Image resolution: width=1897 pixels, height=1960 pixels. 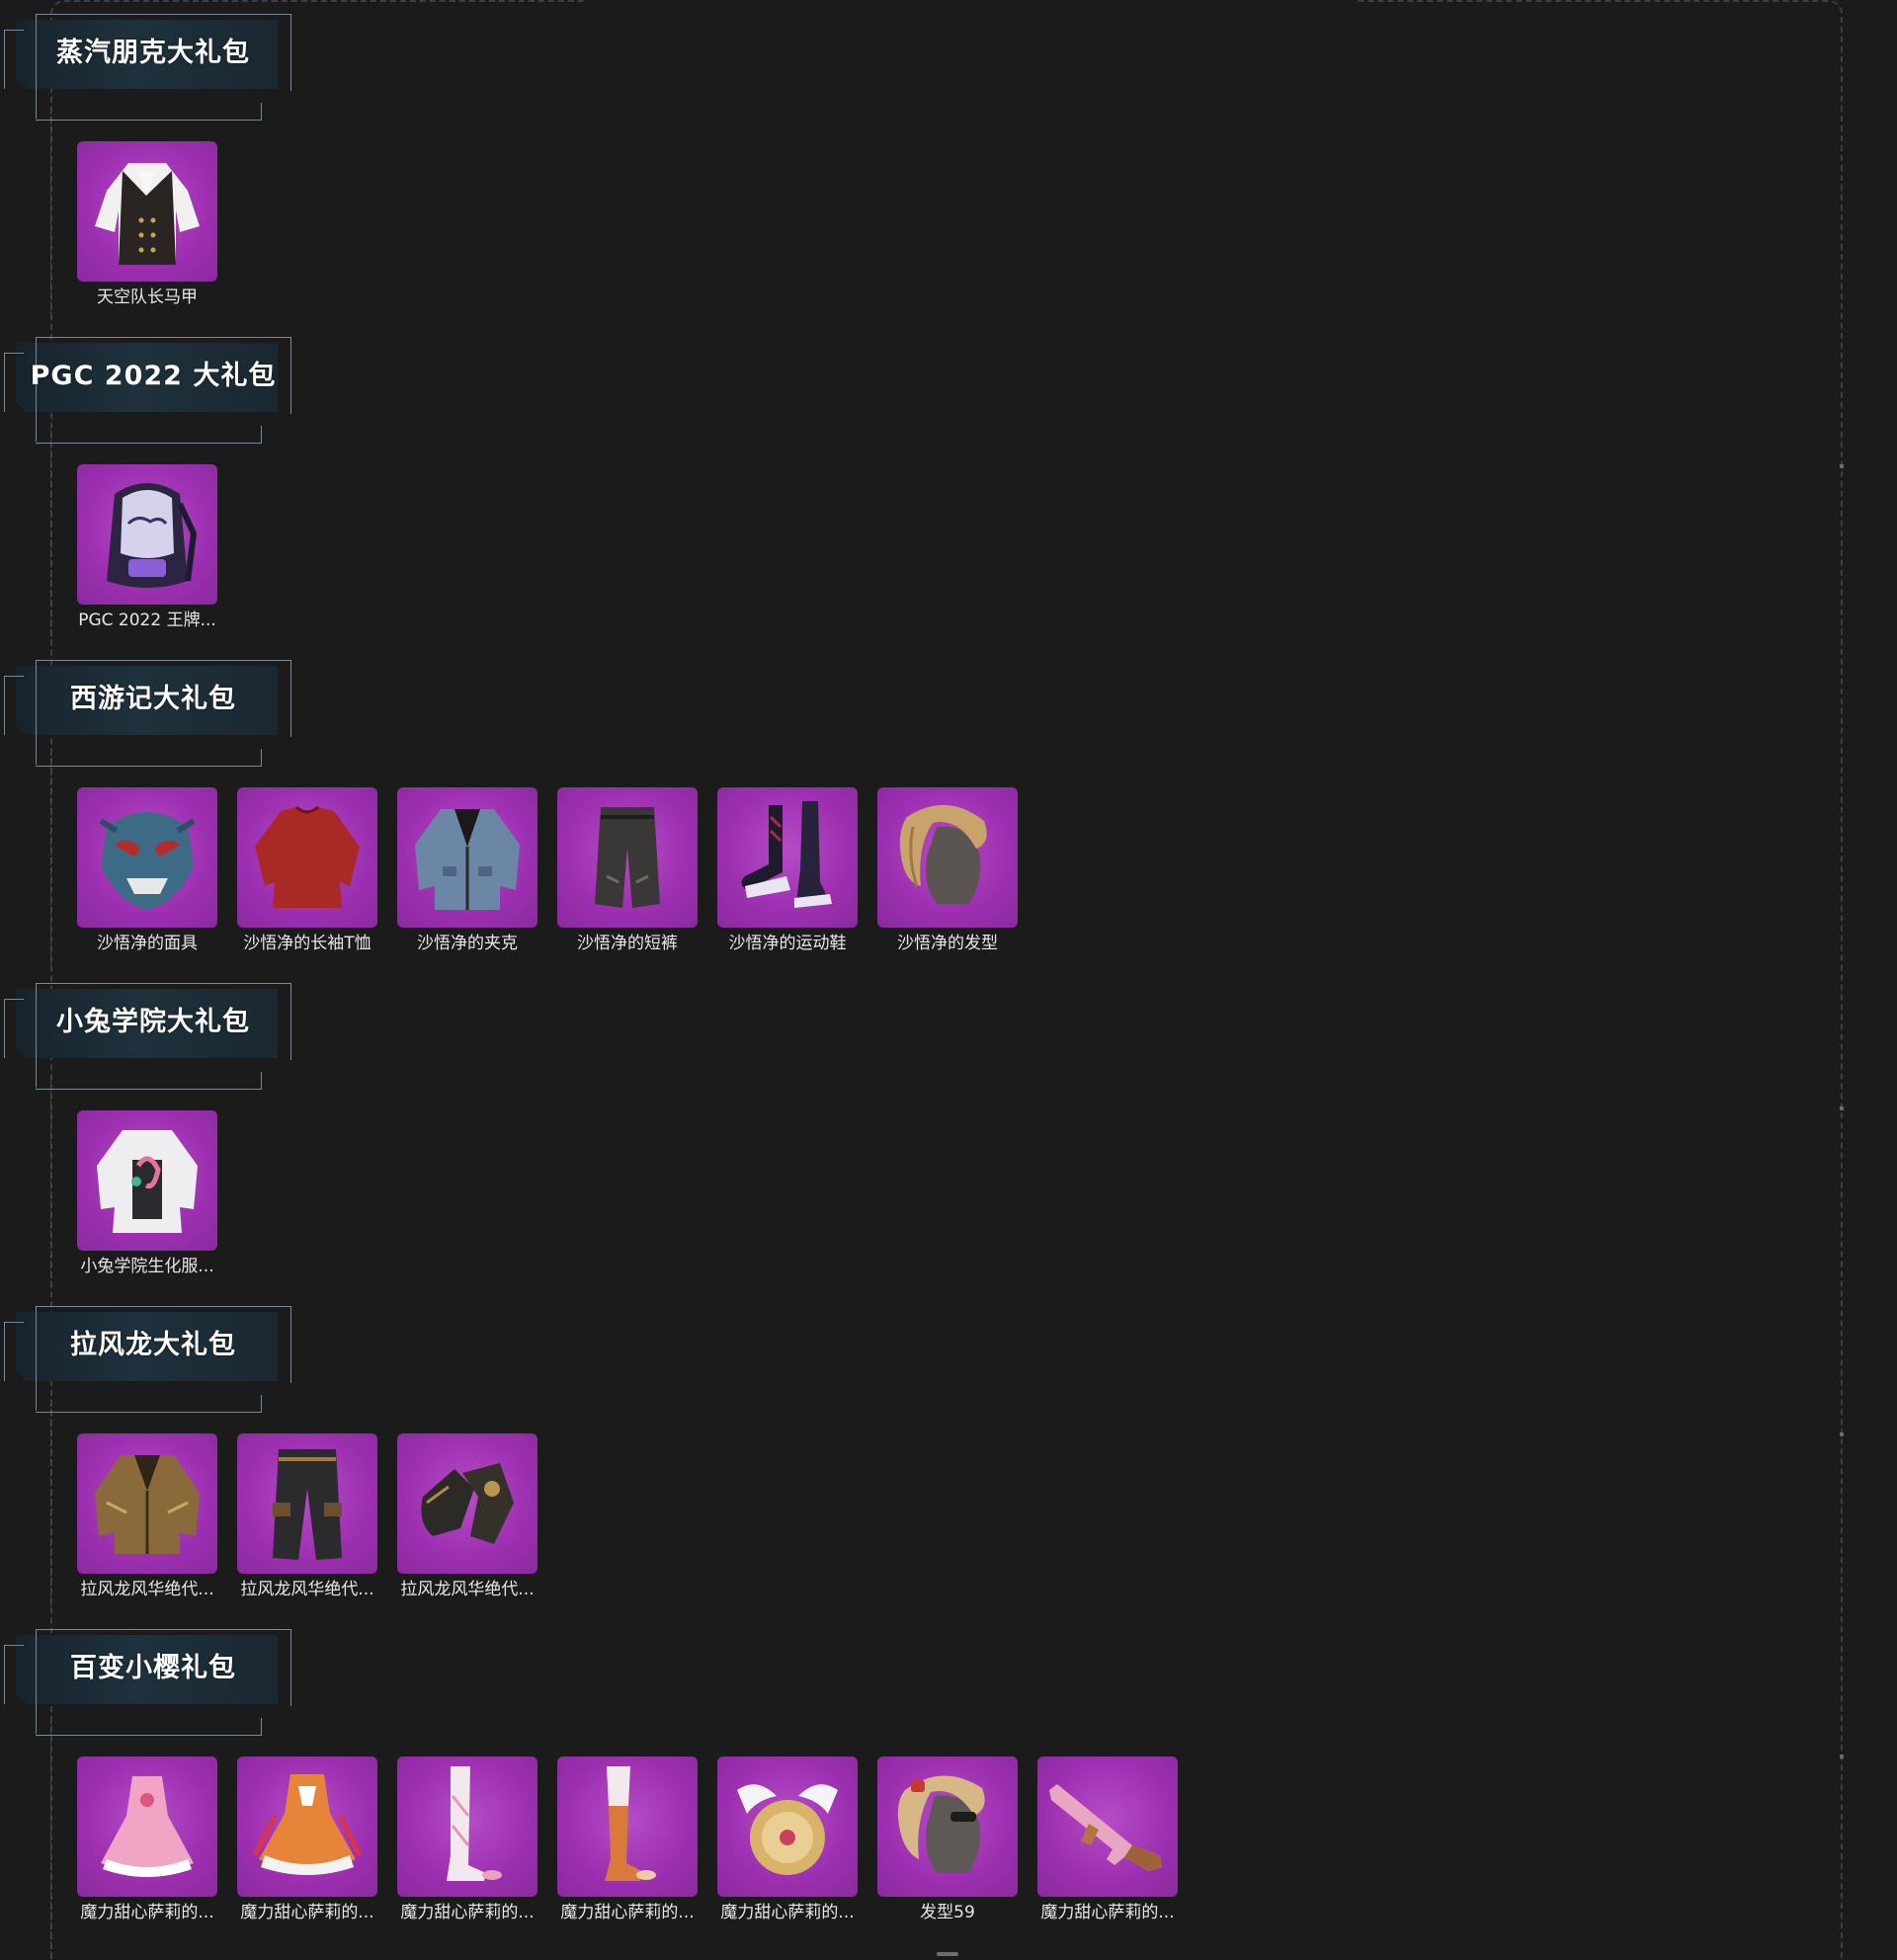 What do you see at coordinates (147, 861) in the screenshot?
I see `mask-icon` at bounding box center [147, 861].